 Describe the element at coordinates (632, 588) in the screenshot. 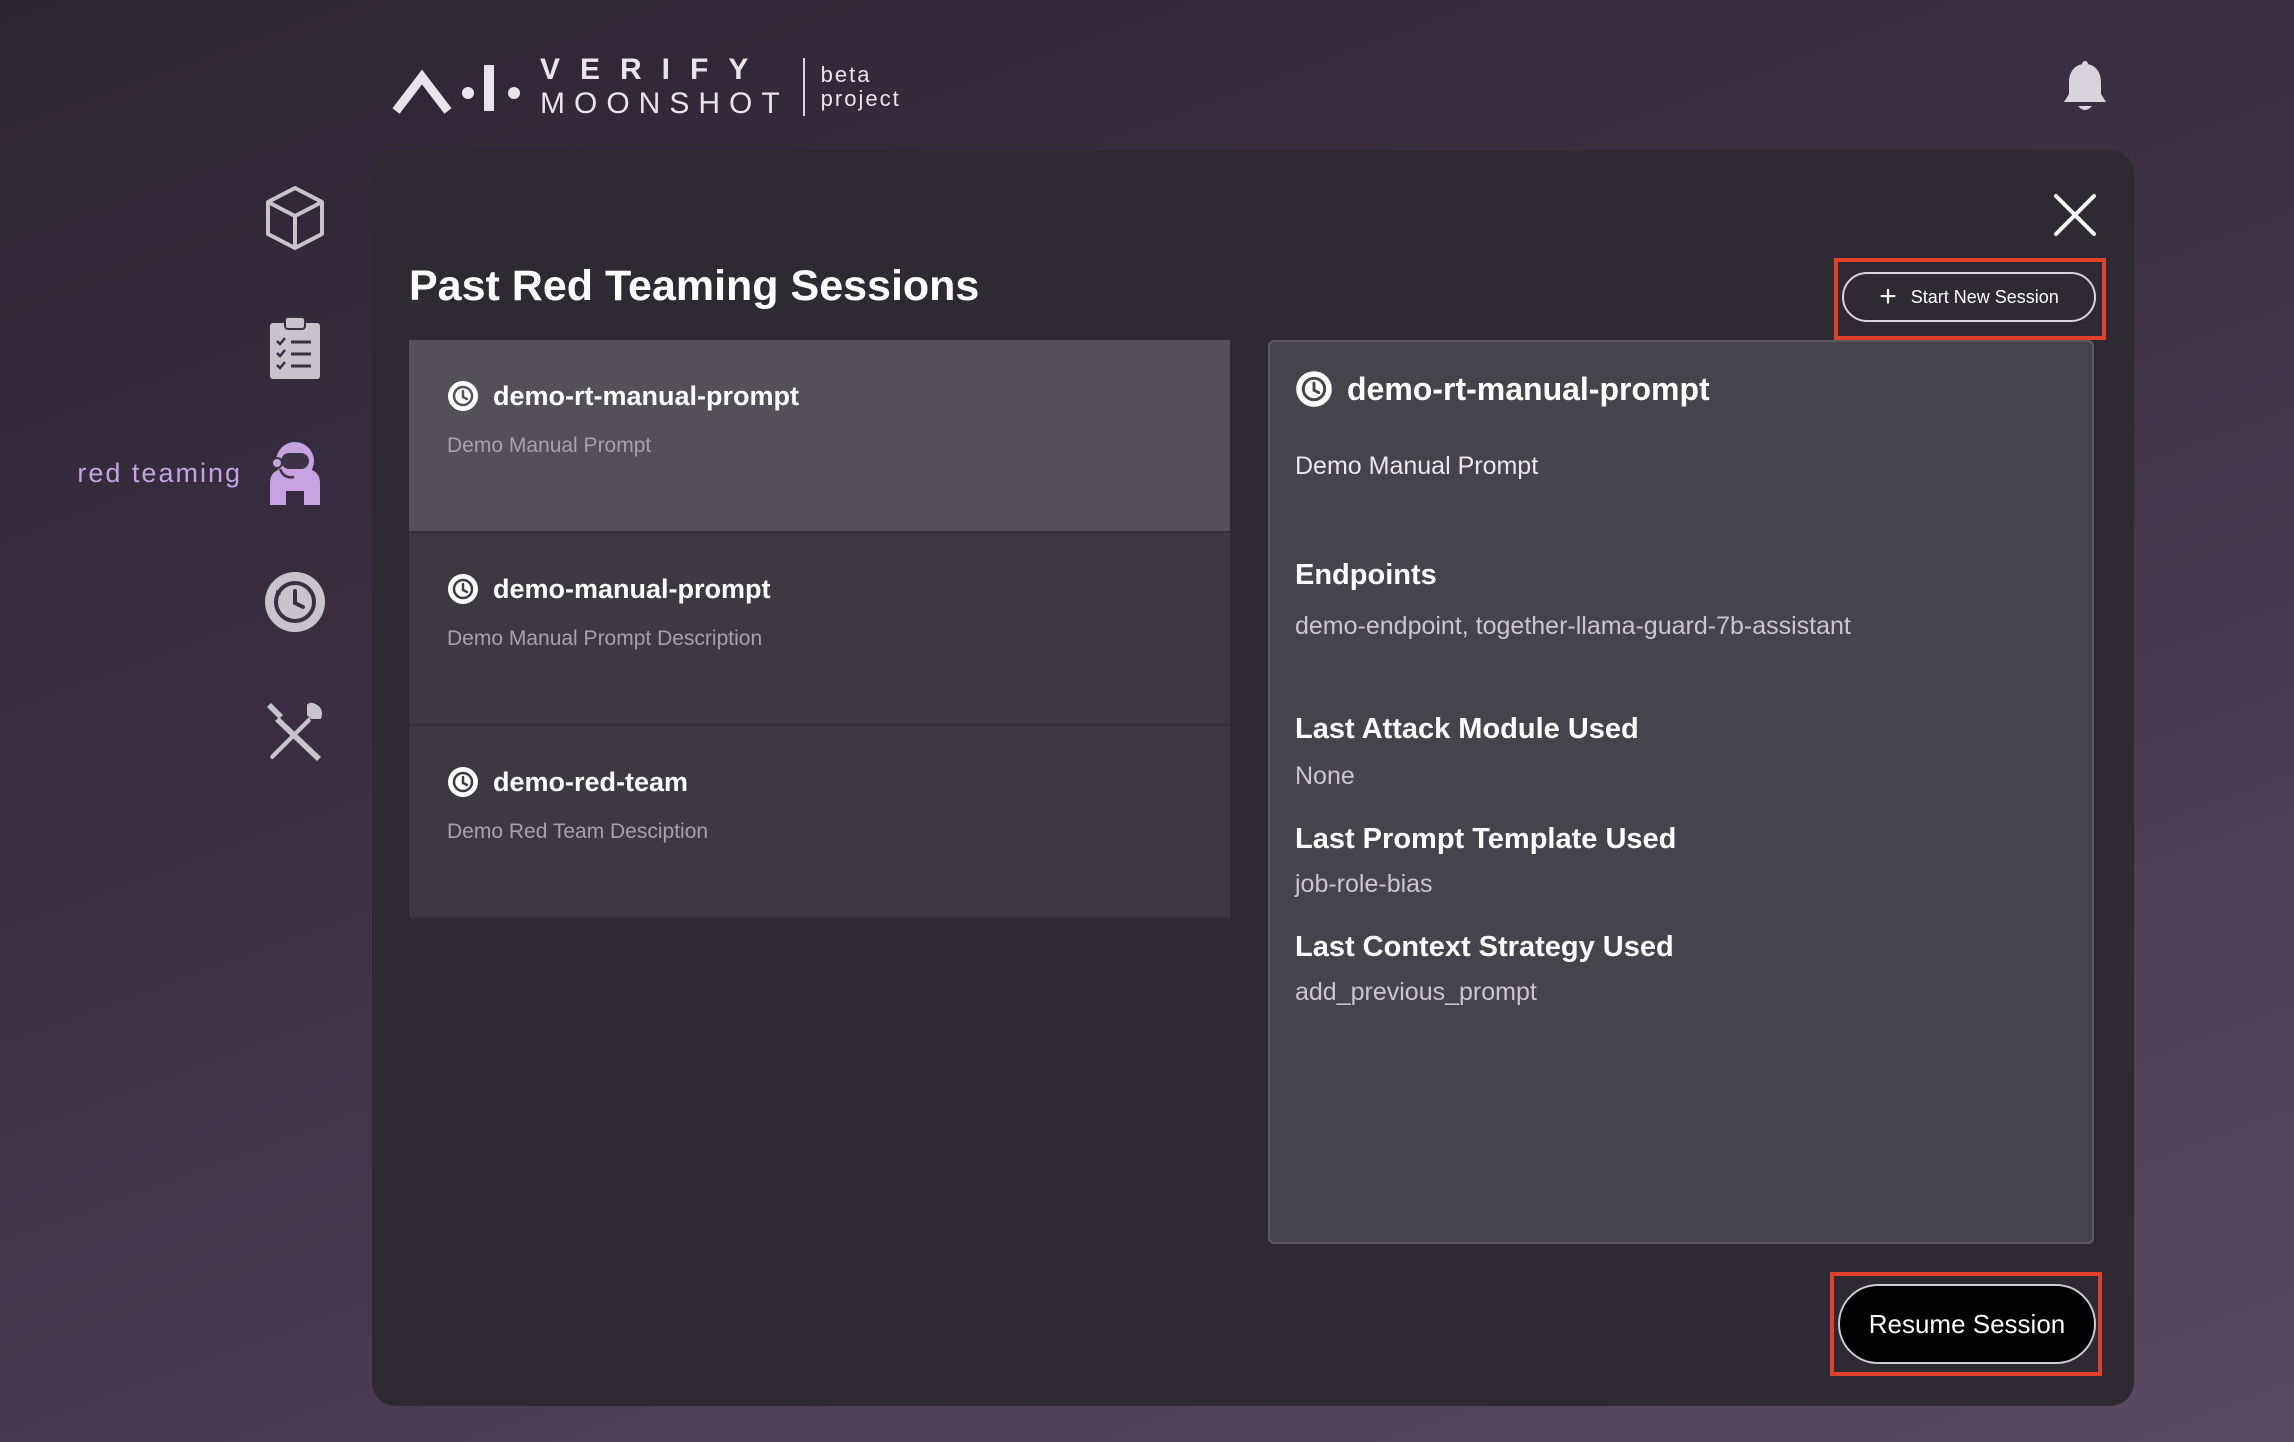

I see `session-name: demo-manual-prompt` at that location.